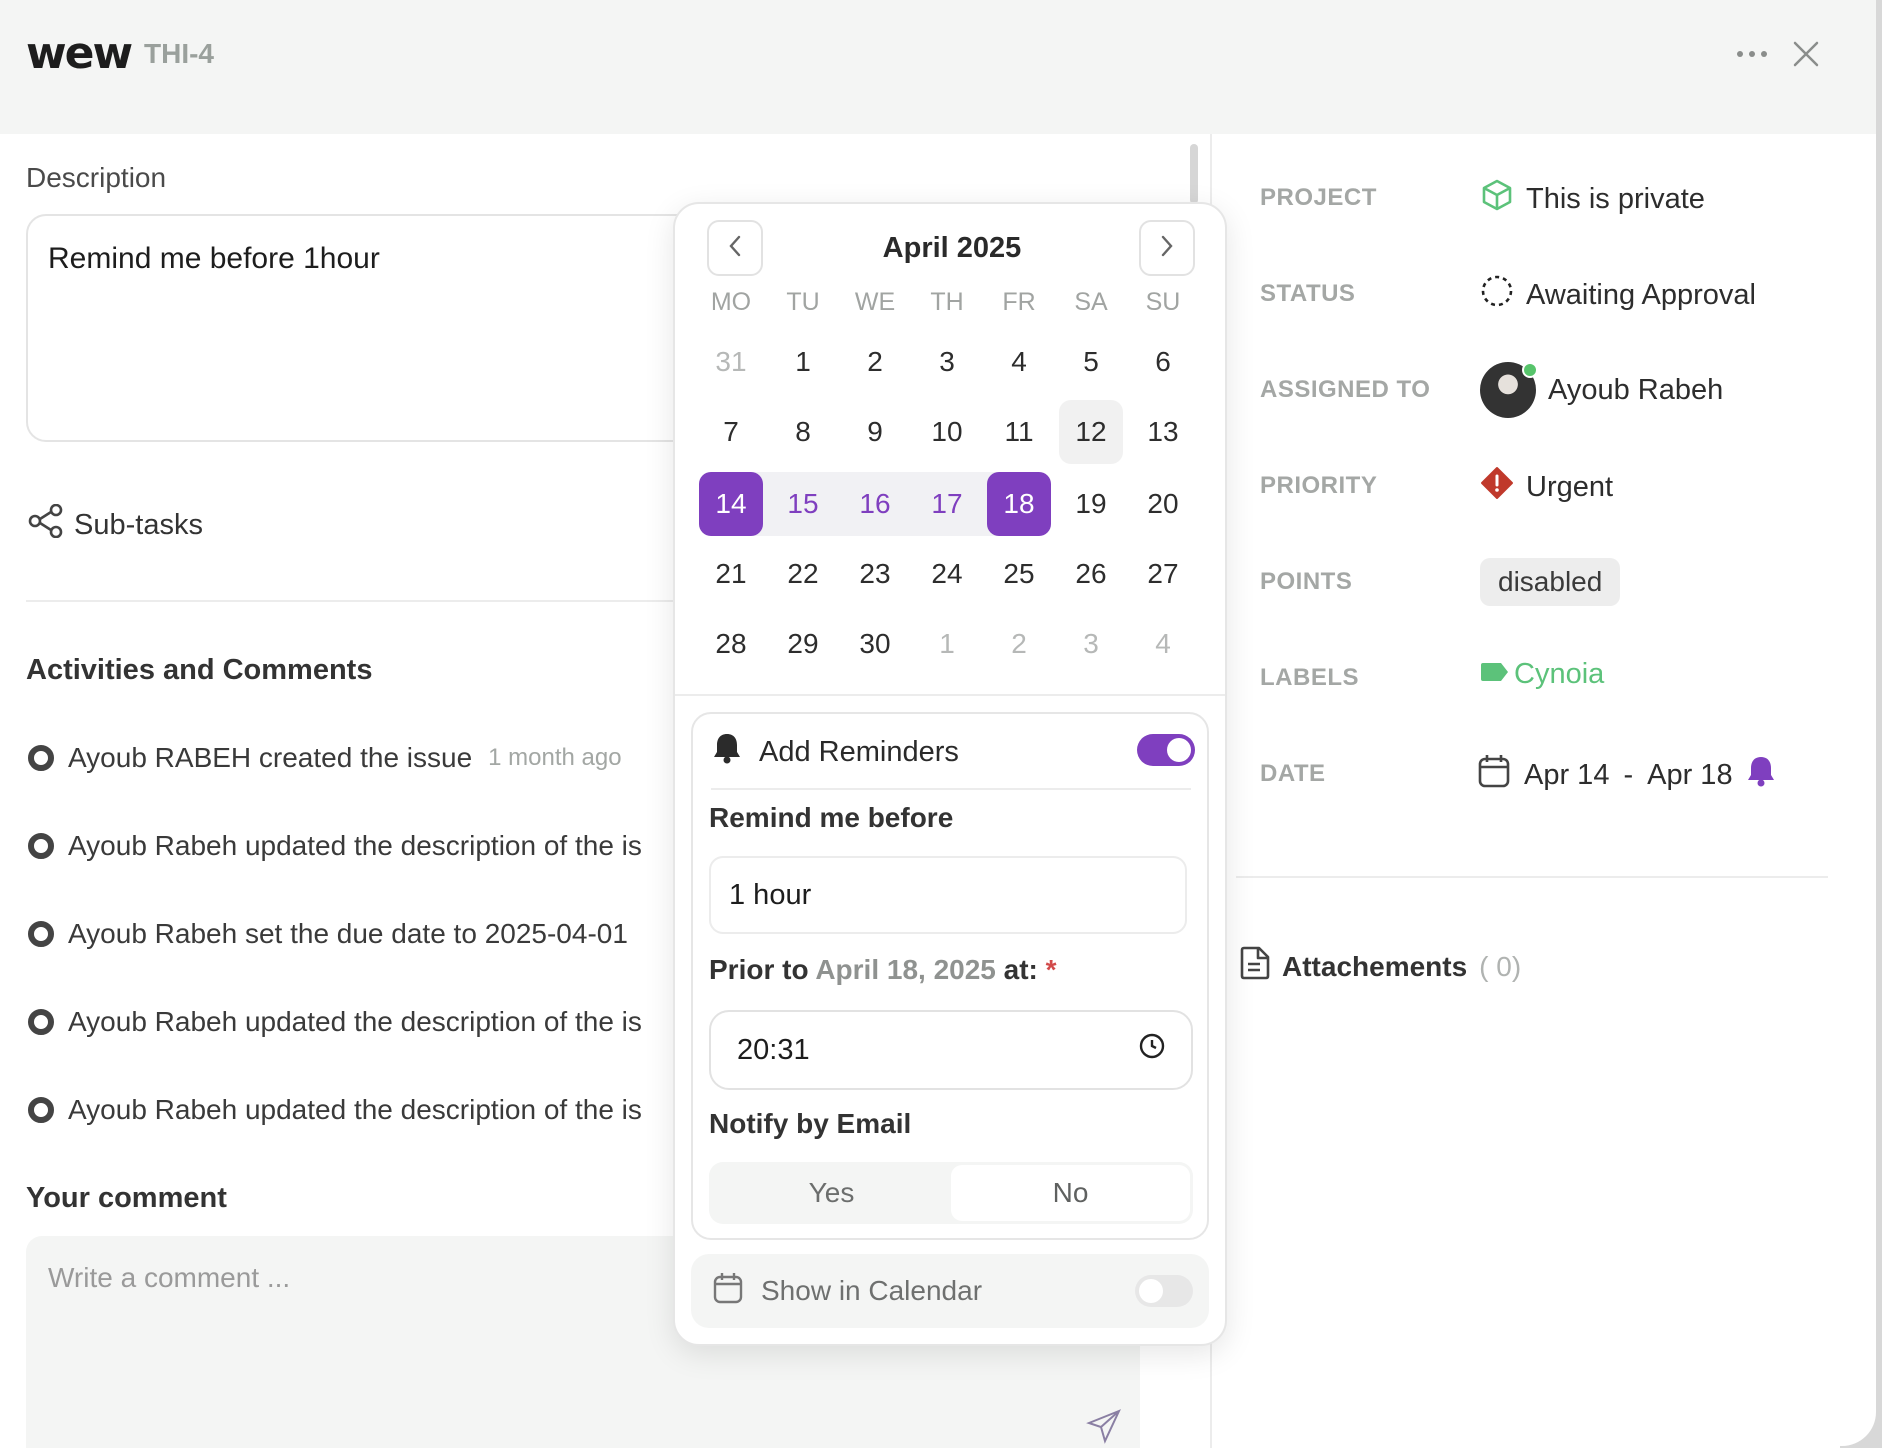  What do you see at coordinates (1020, 969) in the screenshot?
I see `prior-to-suffix: at:` at bounding box center [1020, 969].